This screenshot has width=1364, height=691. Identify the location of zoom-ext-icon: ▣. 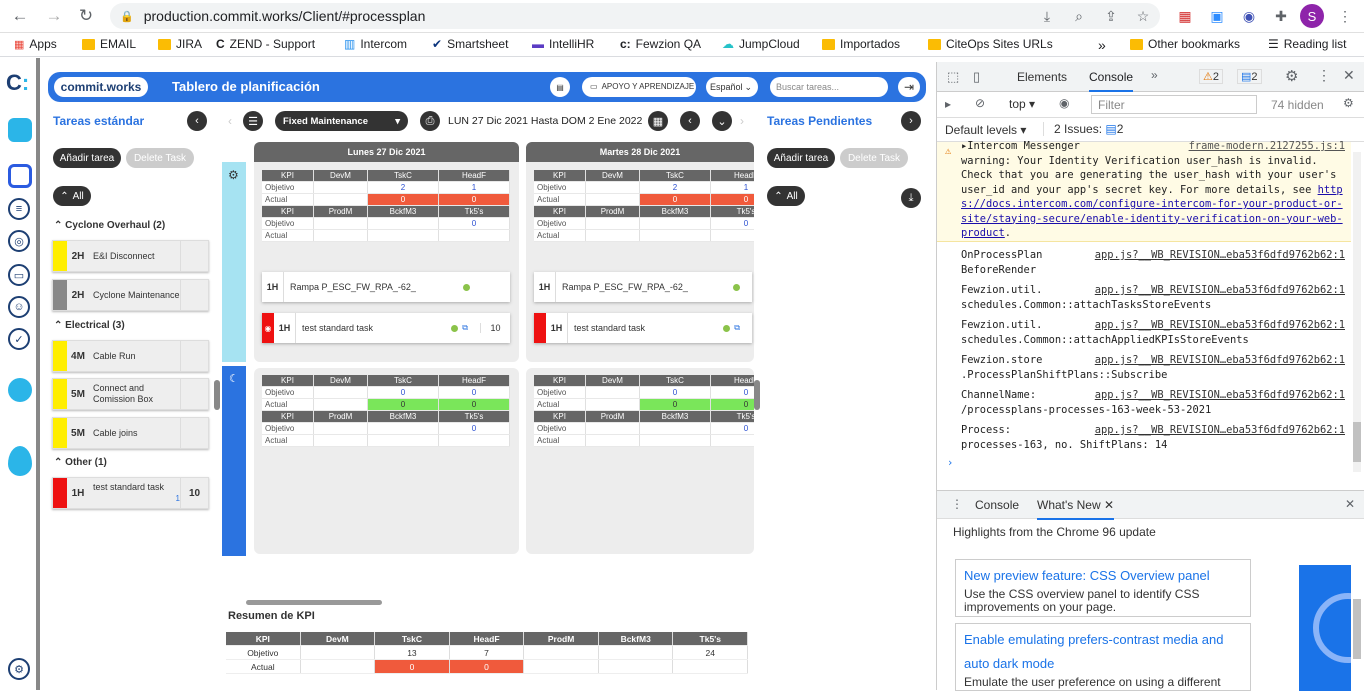
(1217, 16).